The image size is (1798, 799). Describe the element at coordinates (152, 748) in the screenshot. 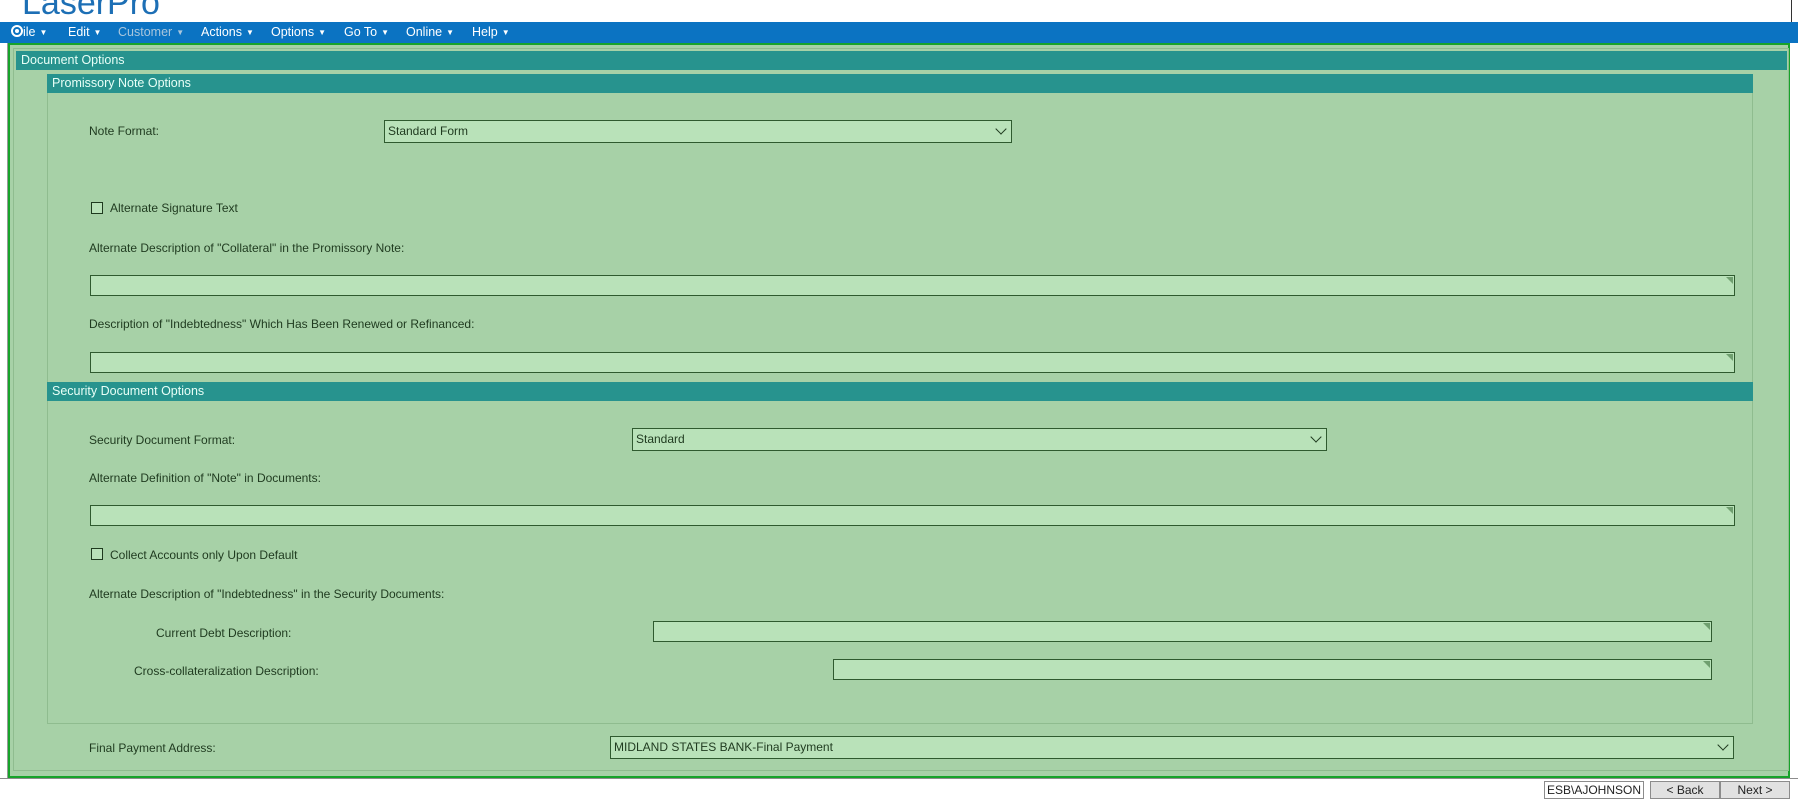

I see `final-payment-label: Final Payment Address:` at that location.